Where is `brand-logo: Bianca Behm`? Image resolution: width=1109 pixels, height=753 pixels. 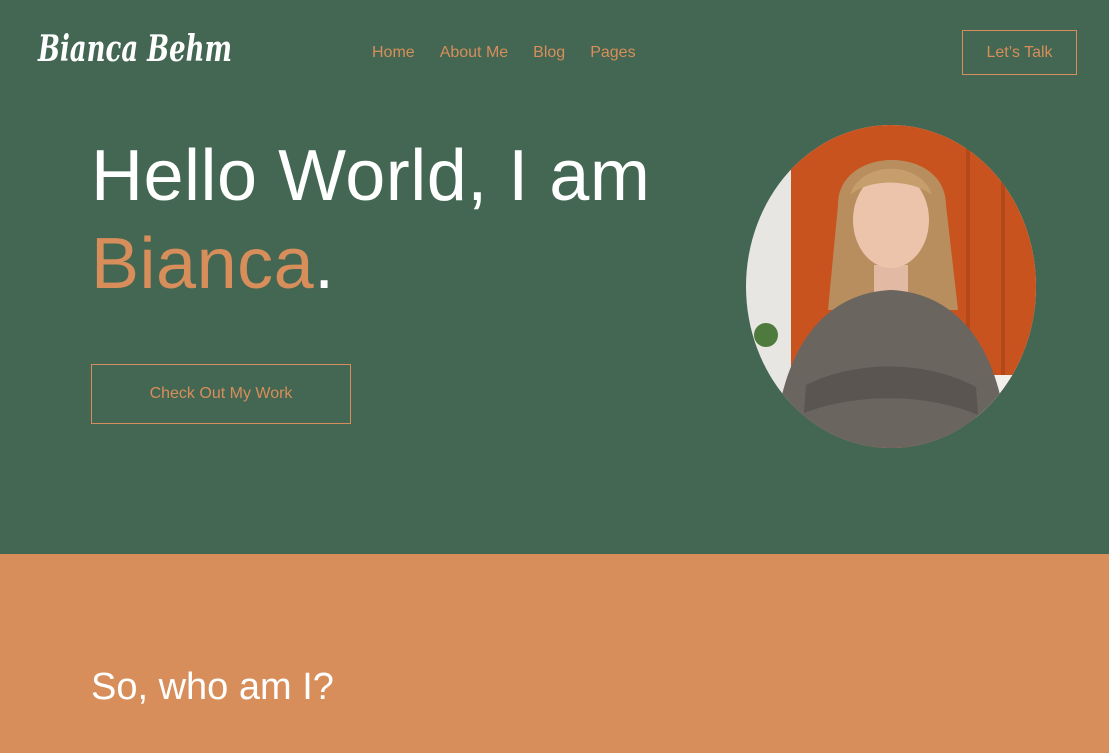
brand-logo: Bianca Behm is located at coordinates (136, 49).